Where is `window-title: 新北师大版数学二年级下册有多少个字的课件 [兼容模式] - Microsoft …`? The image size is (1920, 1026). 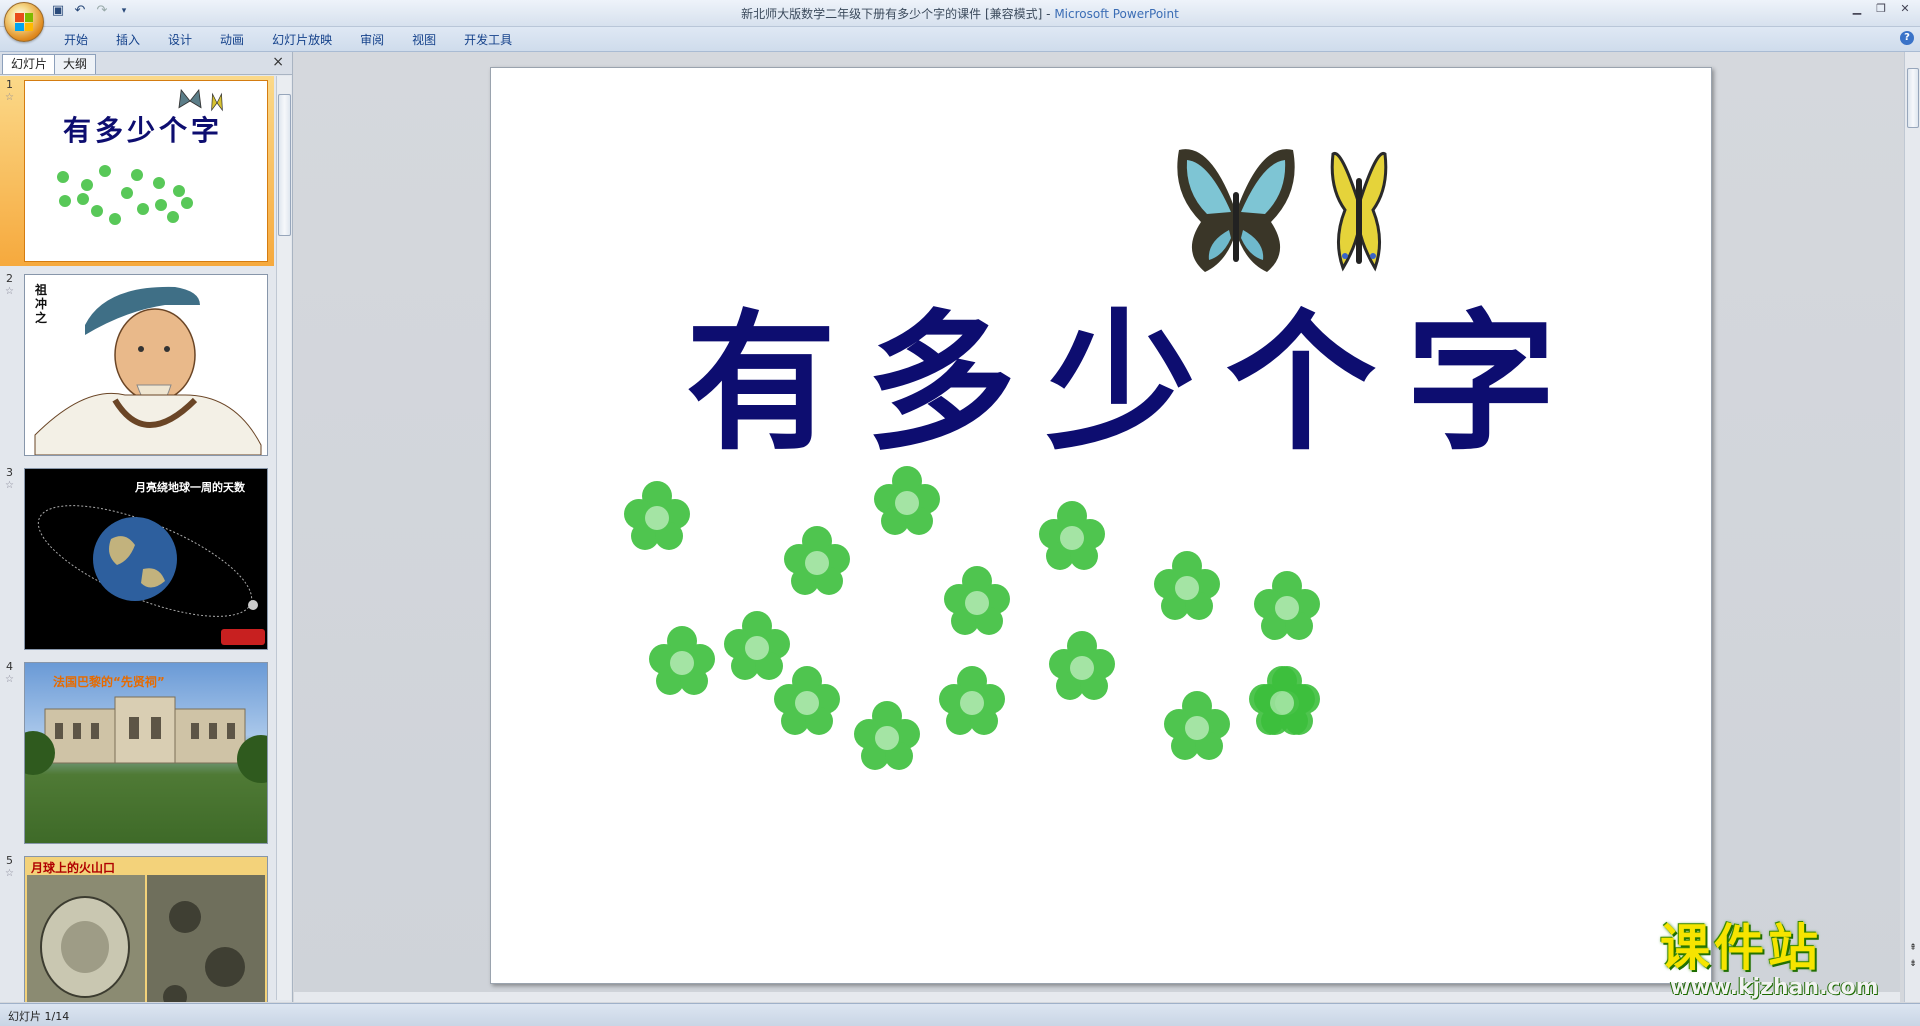 window-title: 新北师大版数学二年级下册有多少个字的课件 [兼容模式] - Microsoft … is located at coordinates (960, 14).